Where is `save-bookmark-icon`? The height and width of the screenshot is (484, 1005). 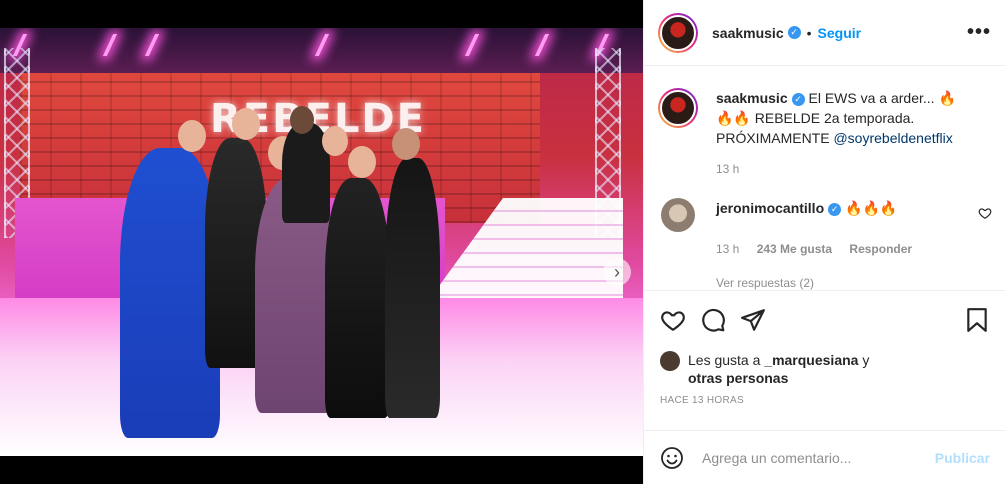
save-bookmark-icon is located at coordinates (977, 320).